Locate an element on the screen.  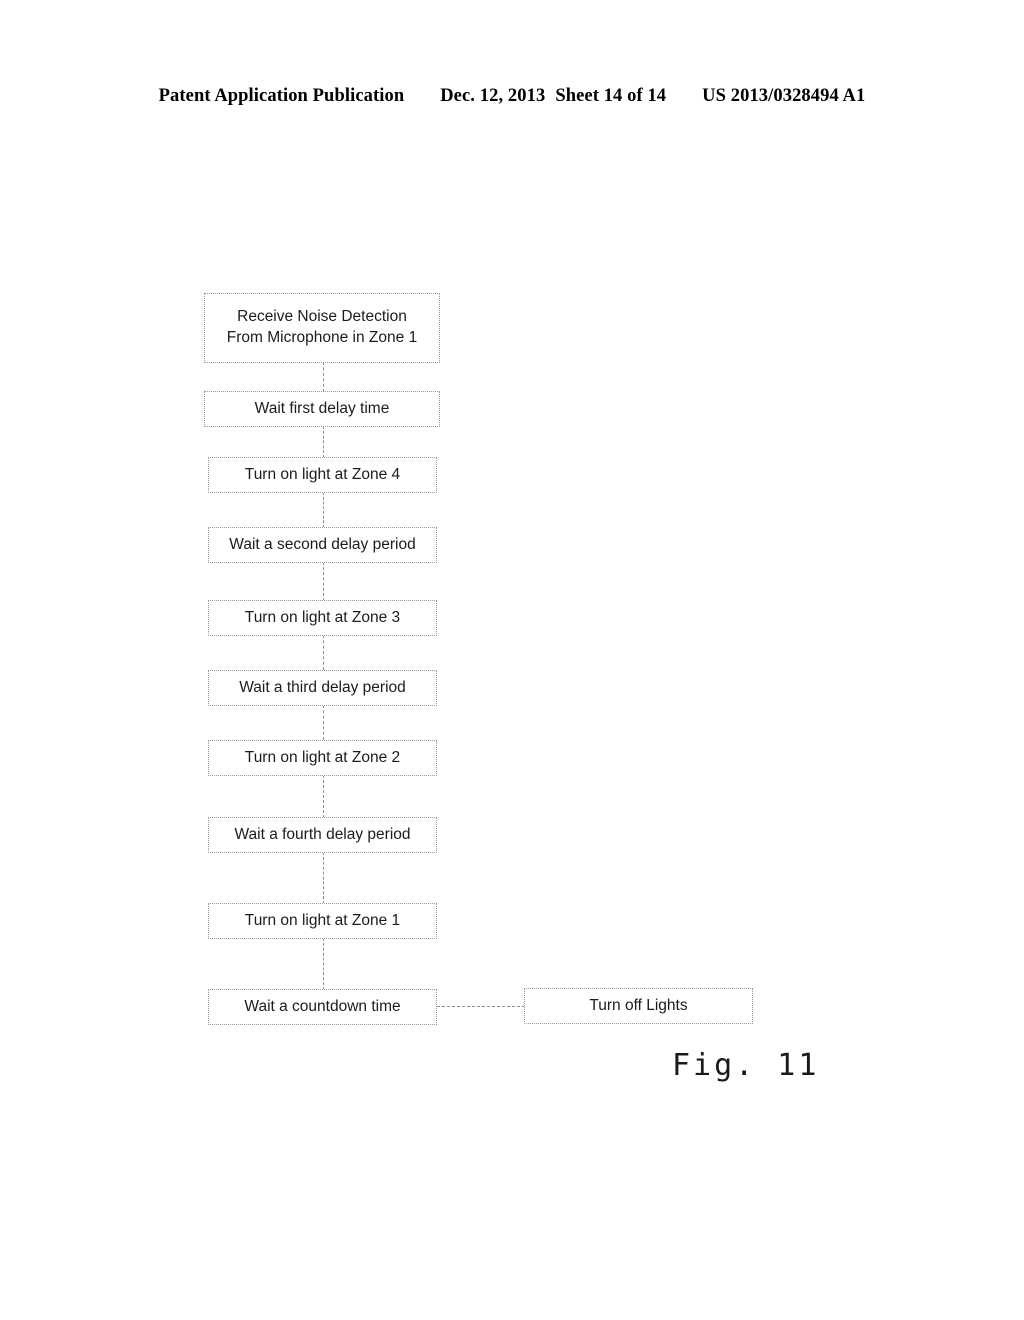
node-label: Turn on light at Zone 4 is located at coordinates (322, 474).